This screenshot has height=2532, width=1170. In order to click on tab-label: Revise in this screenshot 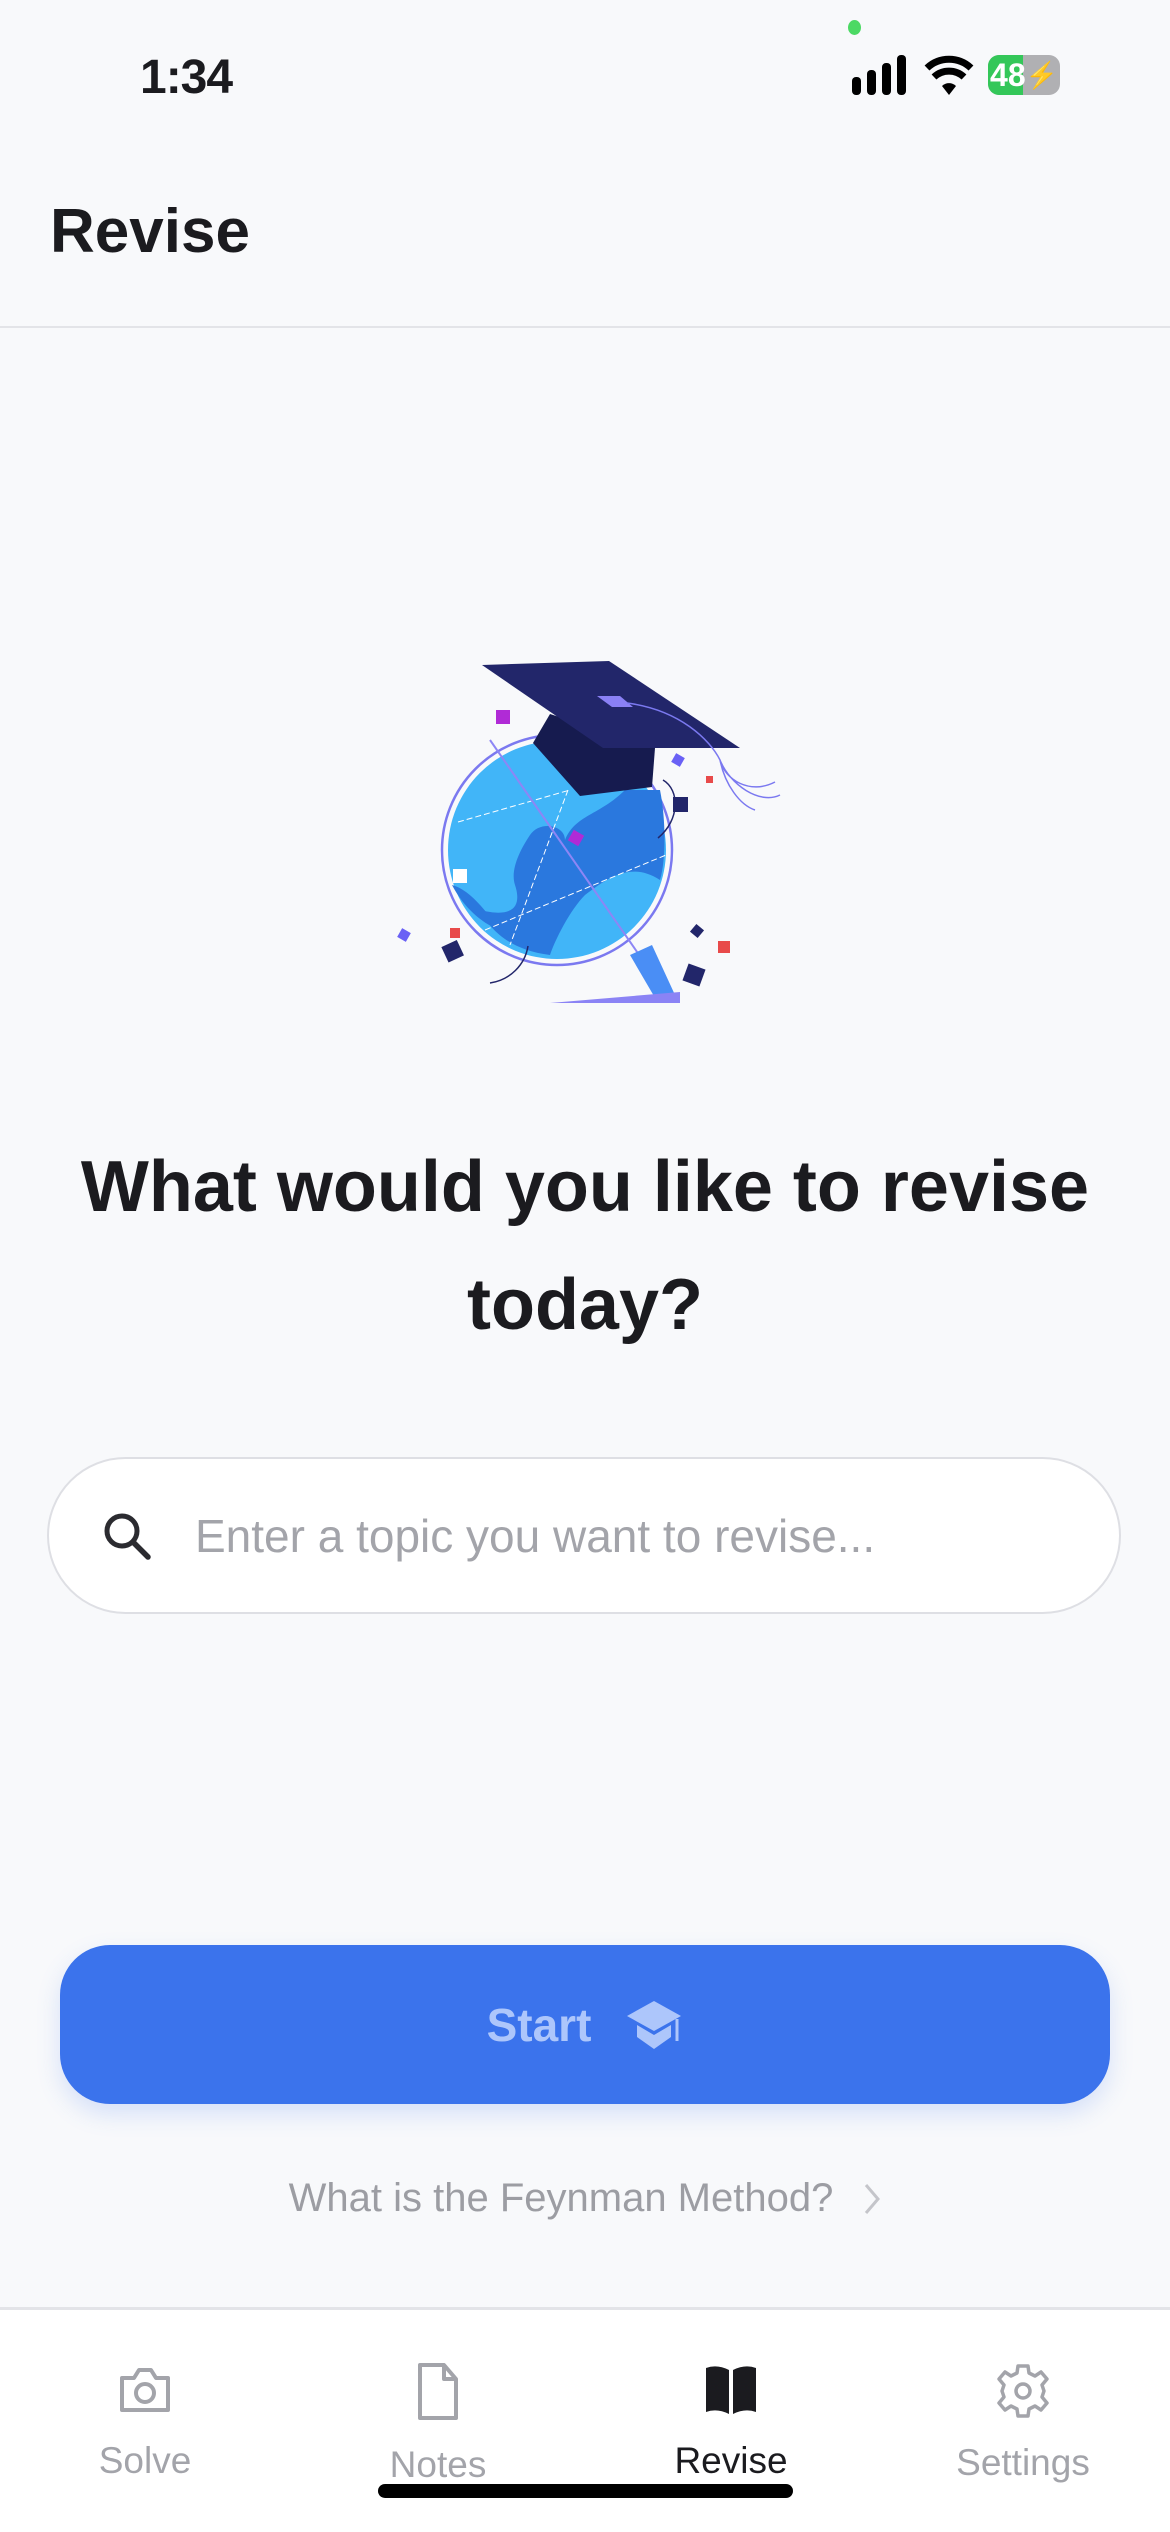, I will do `click(731, 2460)`.